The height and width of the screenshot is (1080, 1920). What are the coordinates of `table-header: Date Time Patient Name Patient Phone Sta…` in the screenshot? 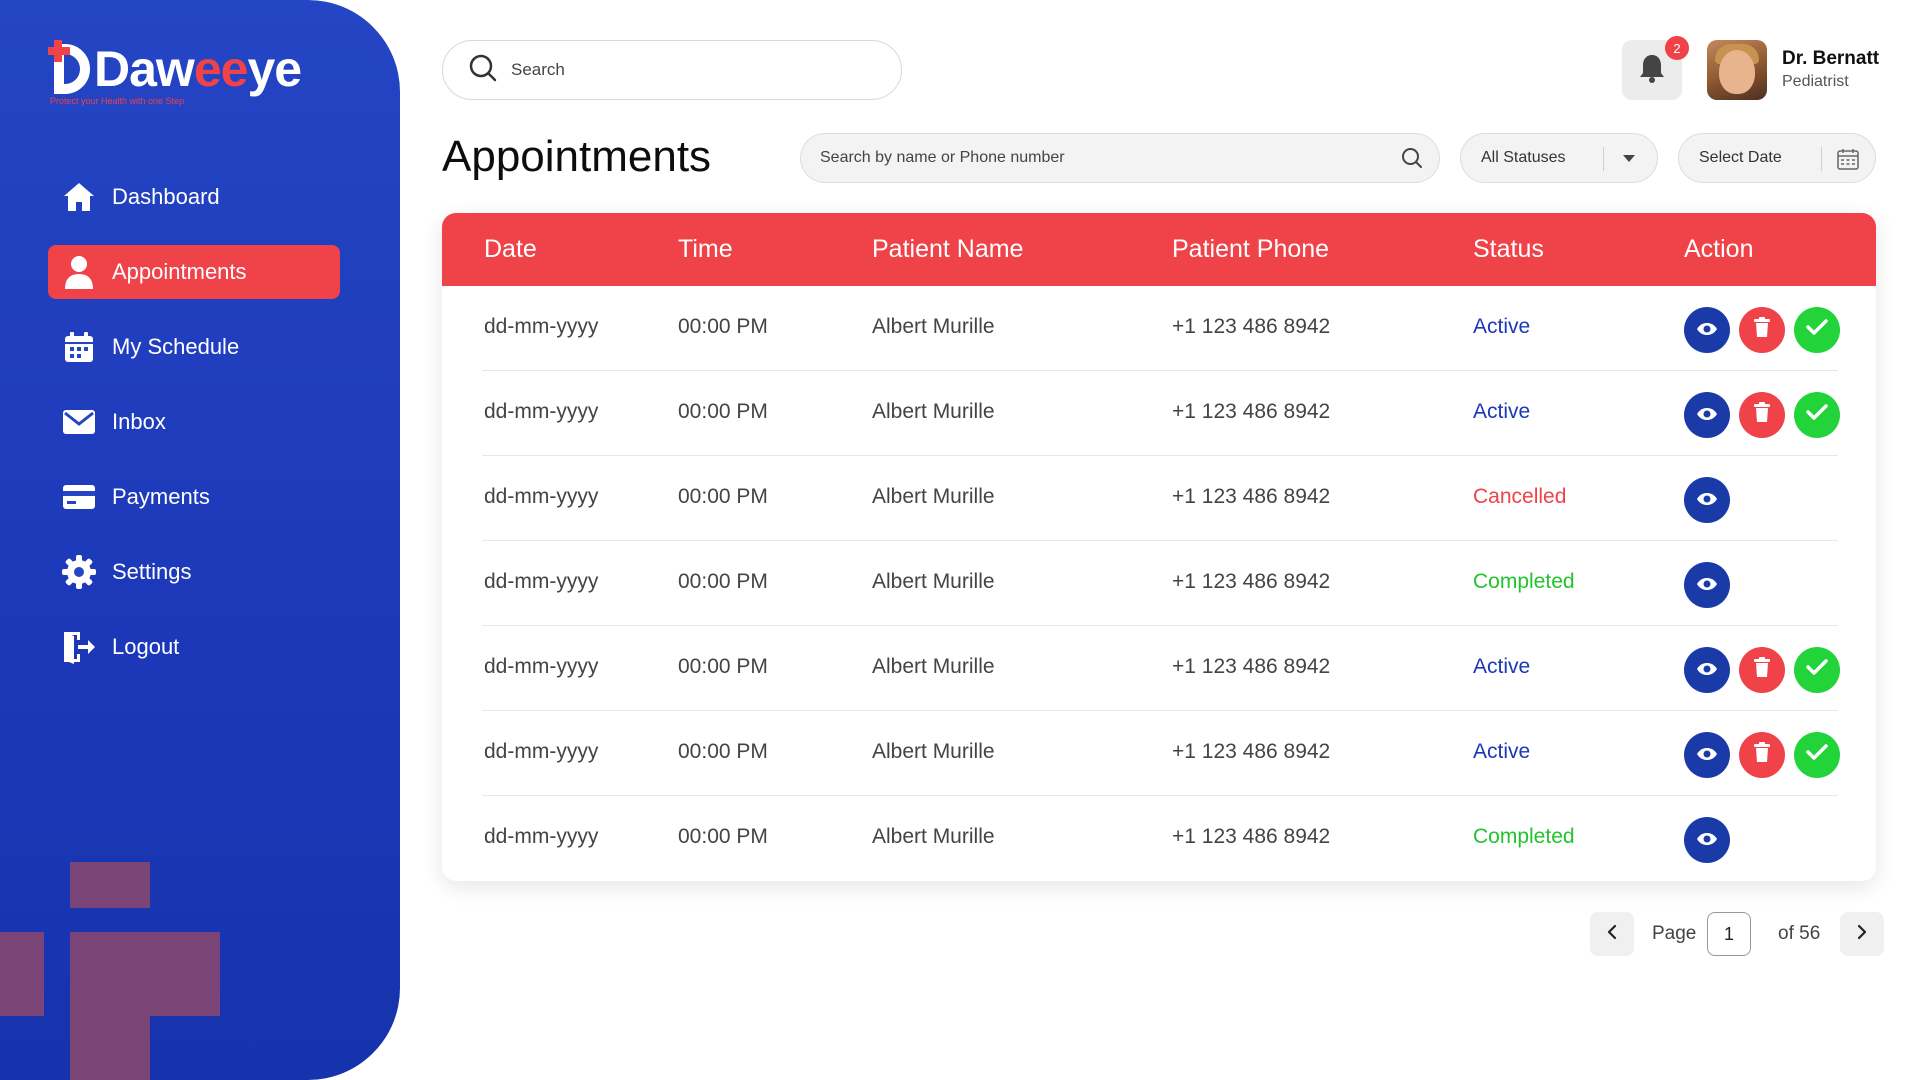 It's located at (1159, 249).